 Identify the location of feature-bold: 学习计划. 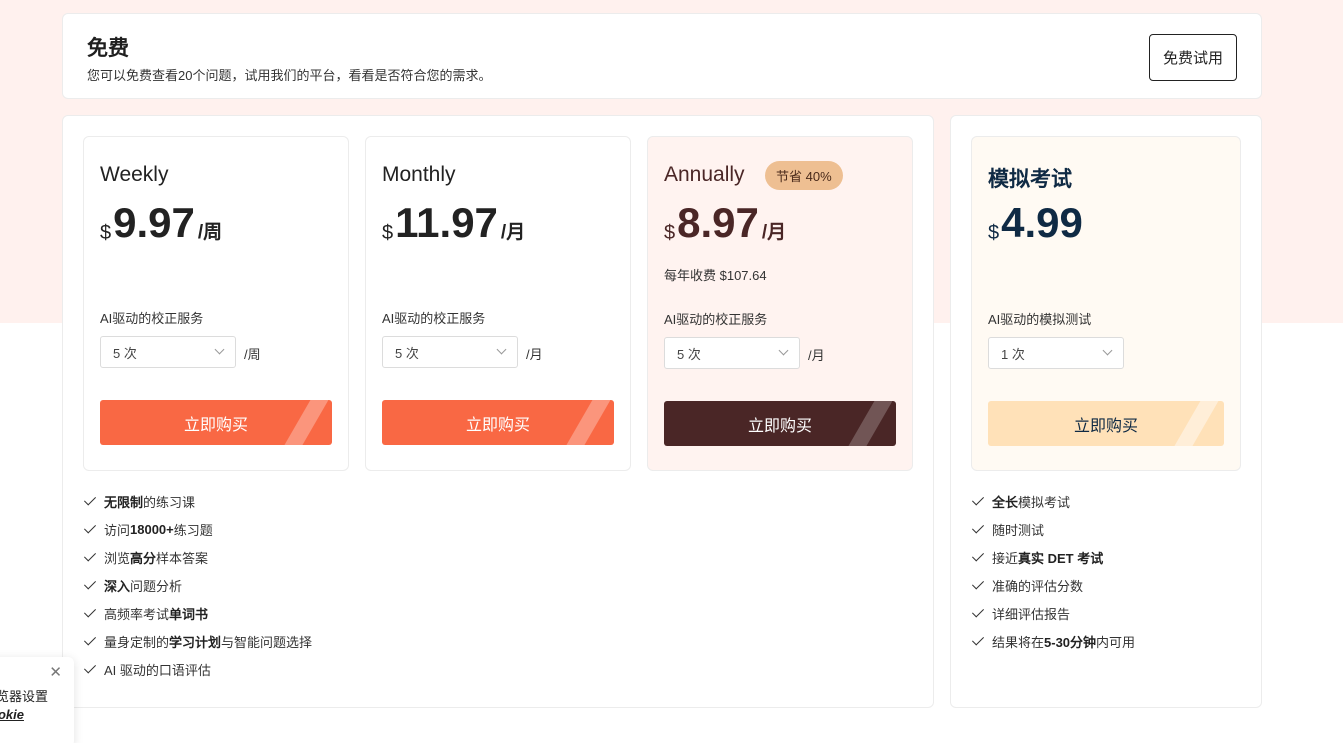
(195, 642).